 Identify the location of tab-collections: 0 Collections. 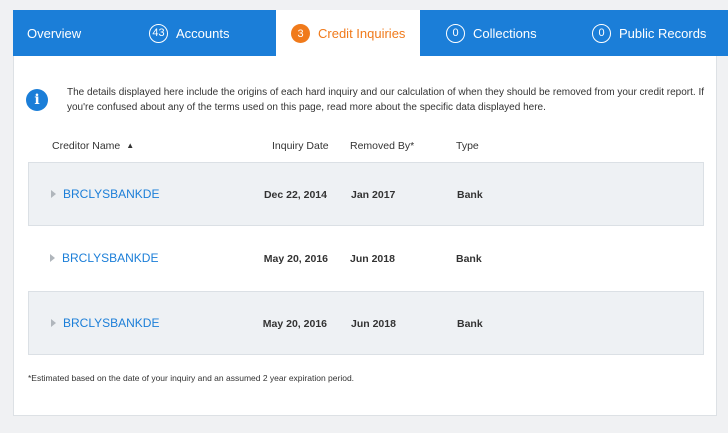
(497, 33).